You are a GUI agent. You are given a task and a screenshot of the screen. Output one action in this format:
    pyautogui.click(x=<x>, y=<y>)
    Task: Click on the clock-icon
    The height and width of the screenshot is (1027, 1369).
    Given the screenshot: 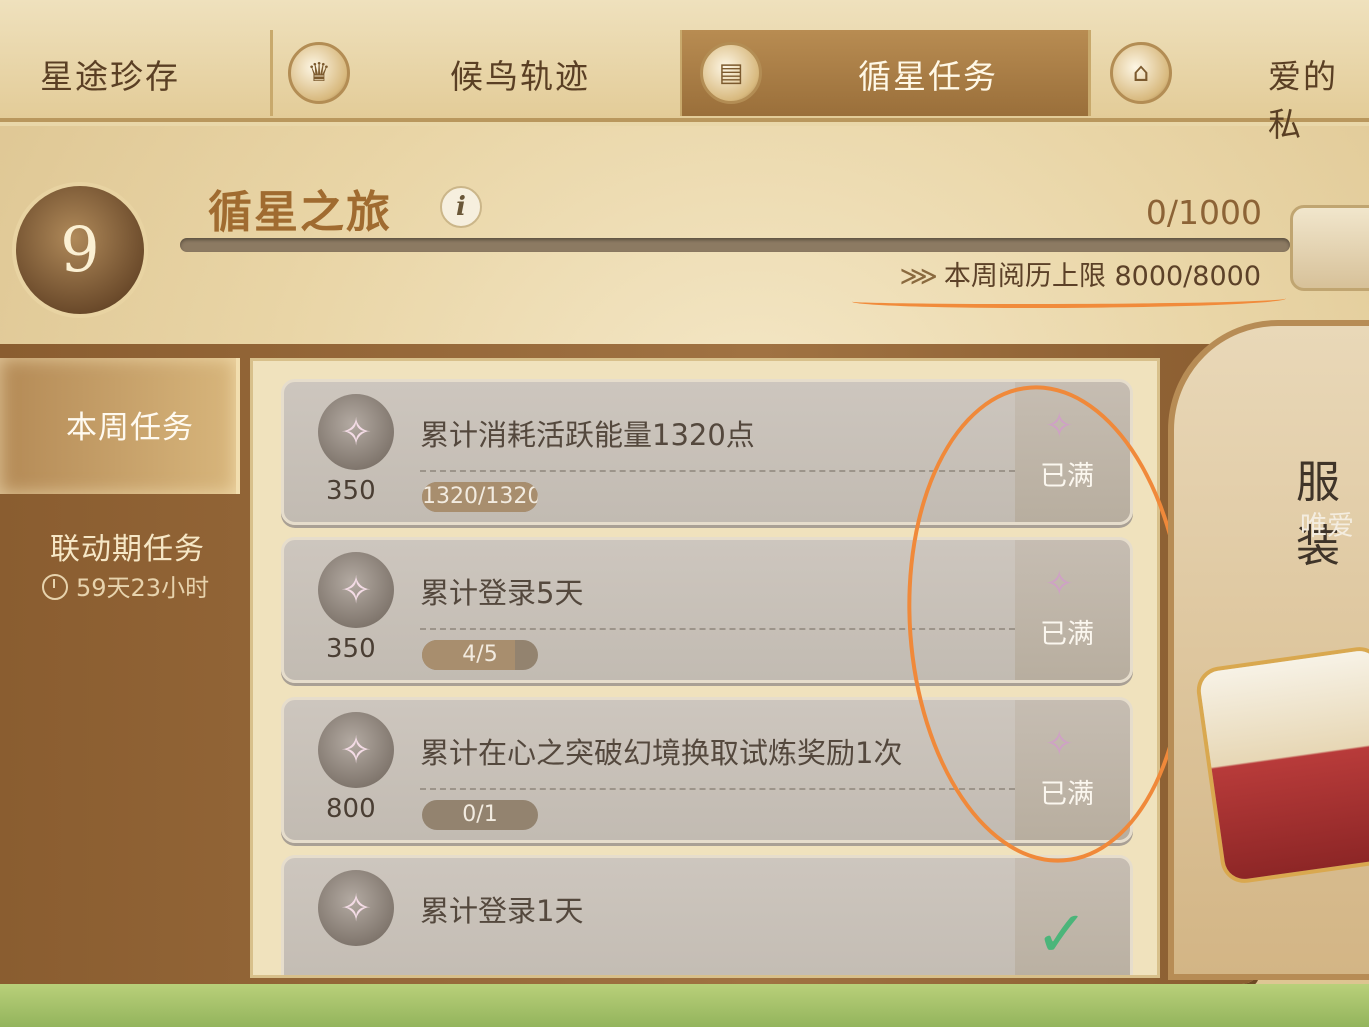 What is the action you would take?
    pyautogui.click(x=55, y=587)
    